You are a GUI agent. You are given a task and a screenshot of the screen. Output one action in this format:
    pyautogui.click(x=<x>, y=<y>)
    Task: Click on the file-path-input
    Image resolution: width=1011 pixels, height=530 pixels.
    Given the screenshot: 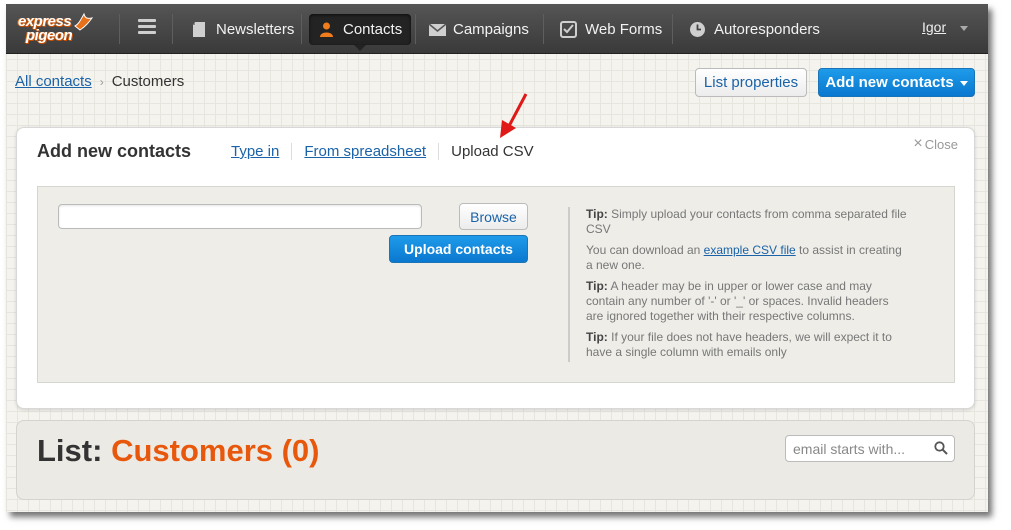 What is the action you would take?
    pyautogui.click(x=240, y=216)
    